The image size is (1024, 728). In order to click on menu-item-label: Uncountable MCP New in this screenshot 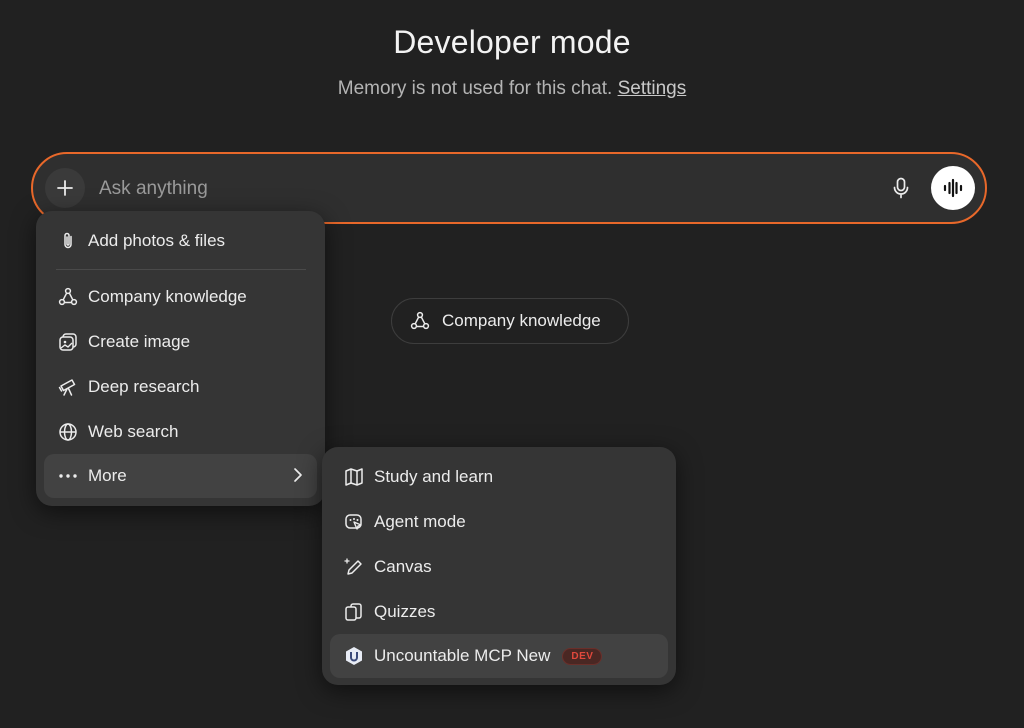, I will do `click(462, 655)`.